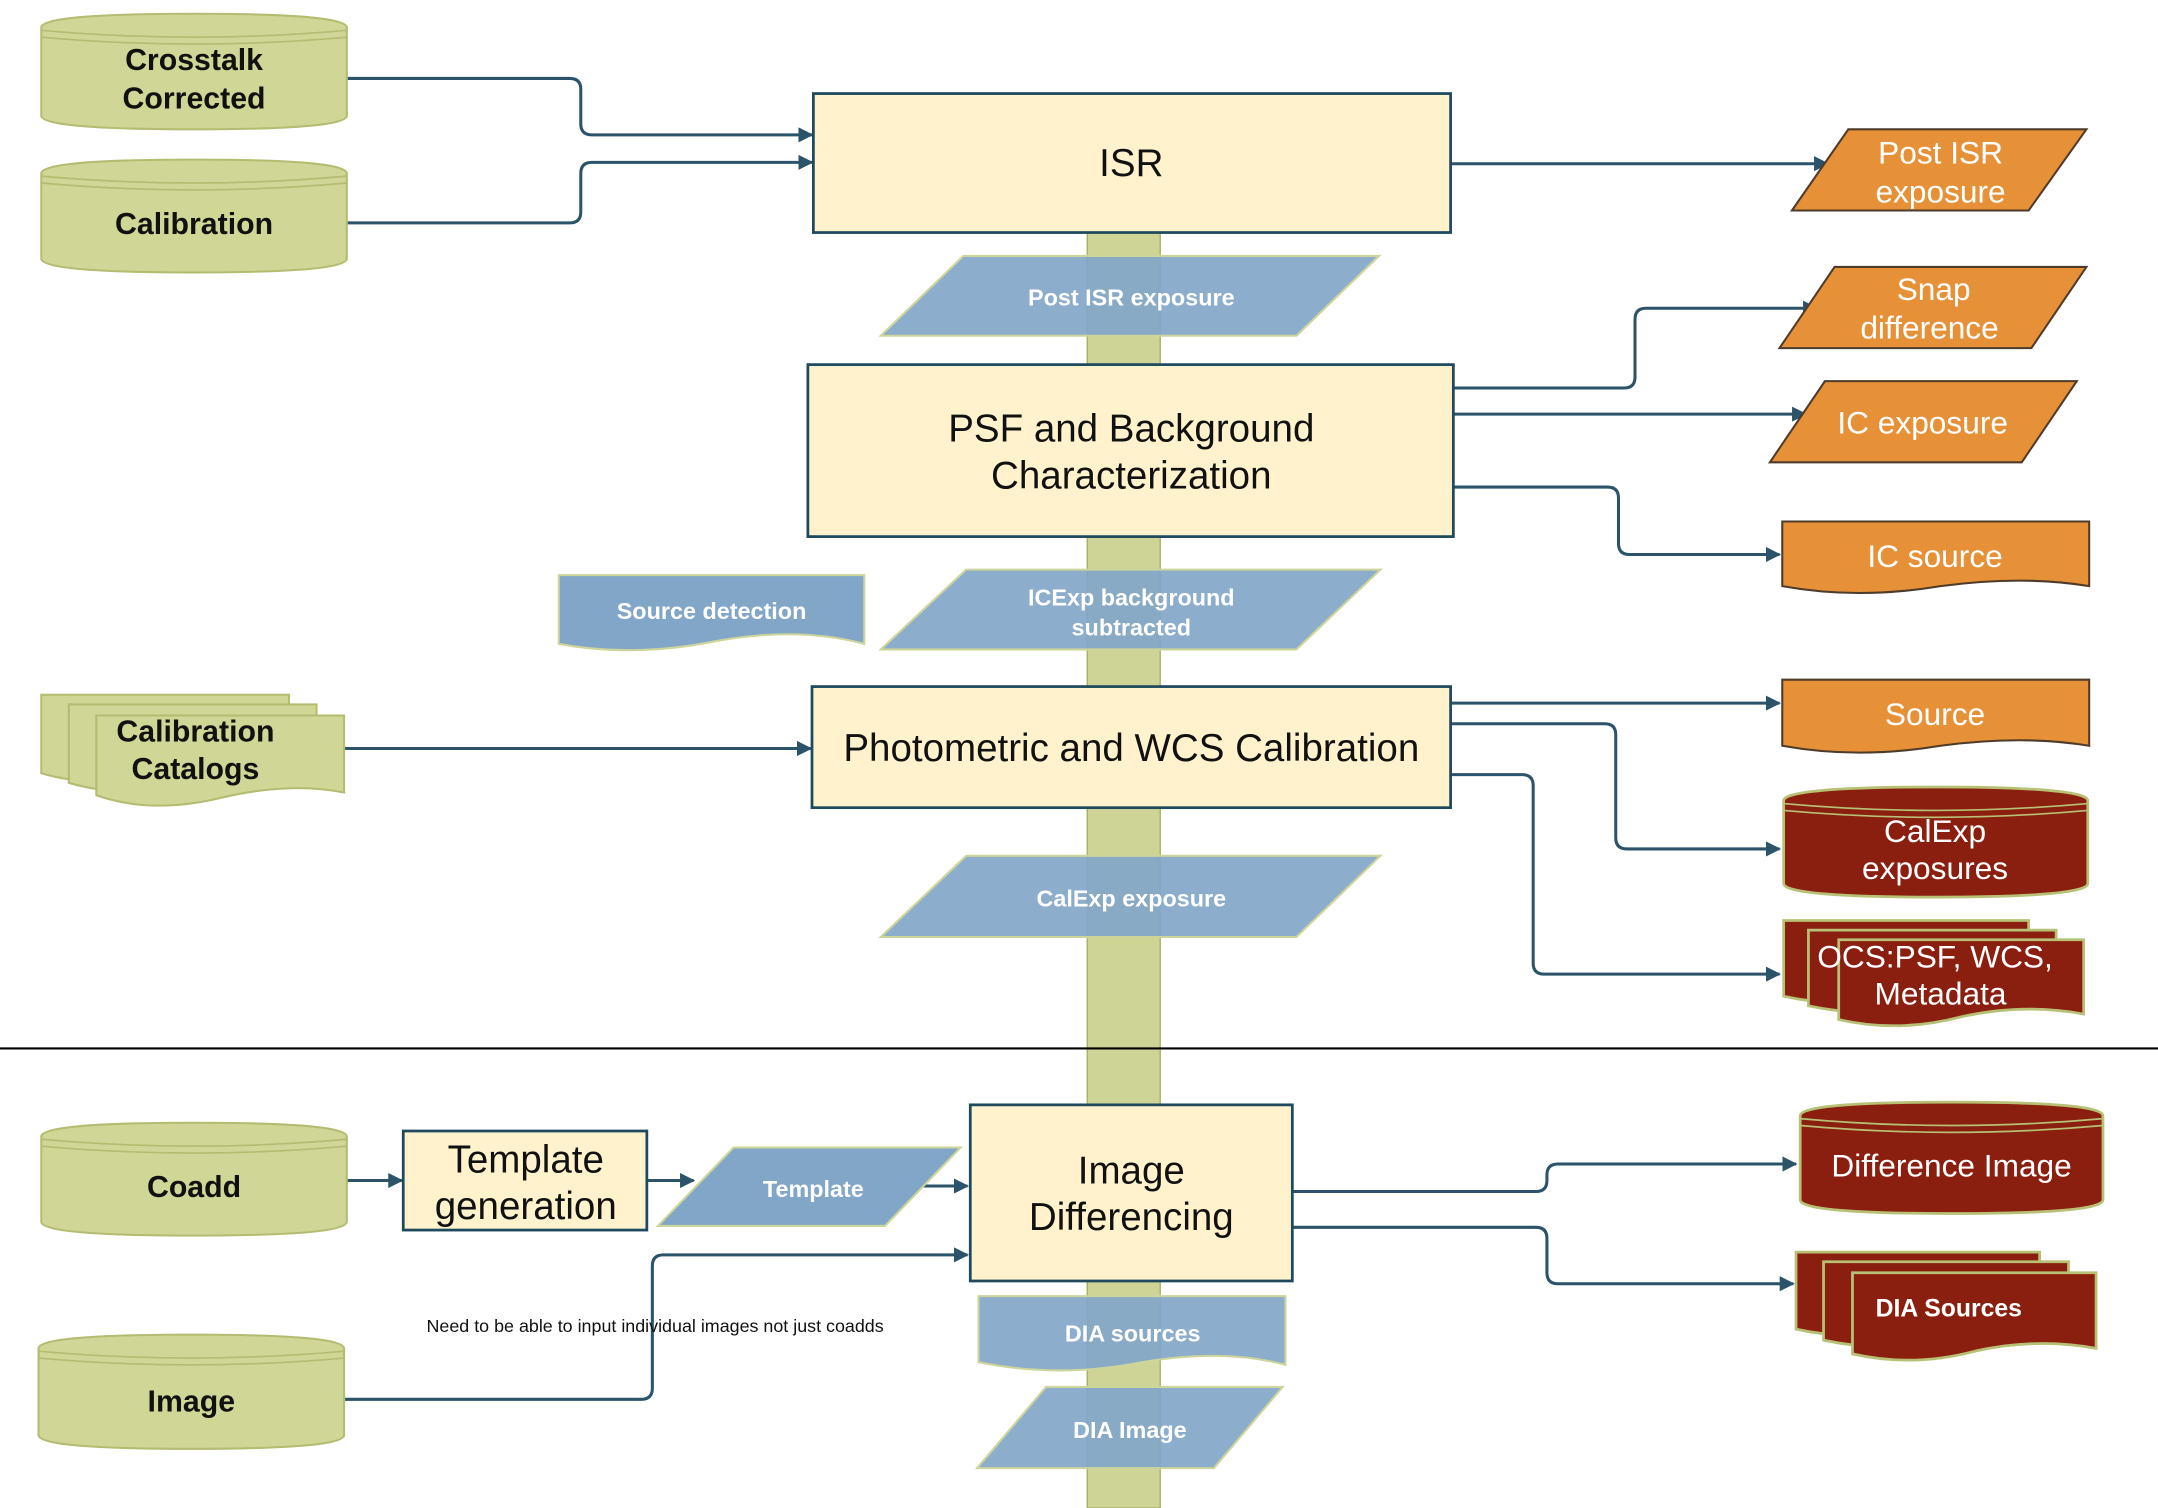  I want to click on image-diff-label-1: Image, so click(1131, 1170).